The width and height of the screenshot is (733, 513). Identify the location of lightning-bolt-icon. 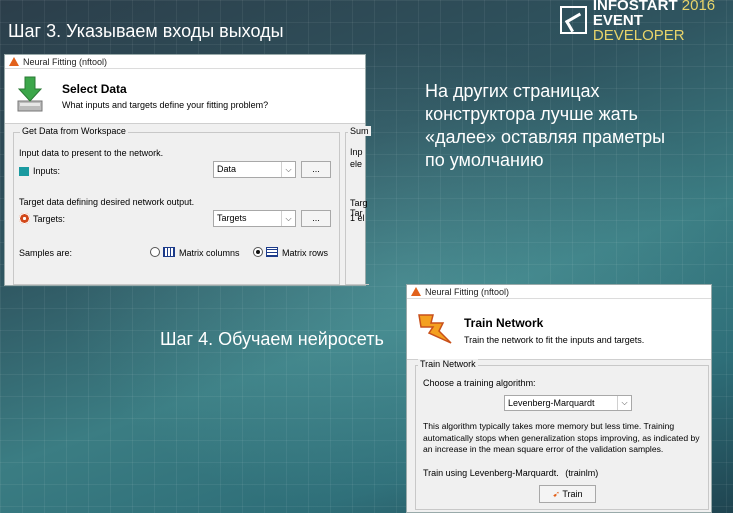
(435, 329).